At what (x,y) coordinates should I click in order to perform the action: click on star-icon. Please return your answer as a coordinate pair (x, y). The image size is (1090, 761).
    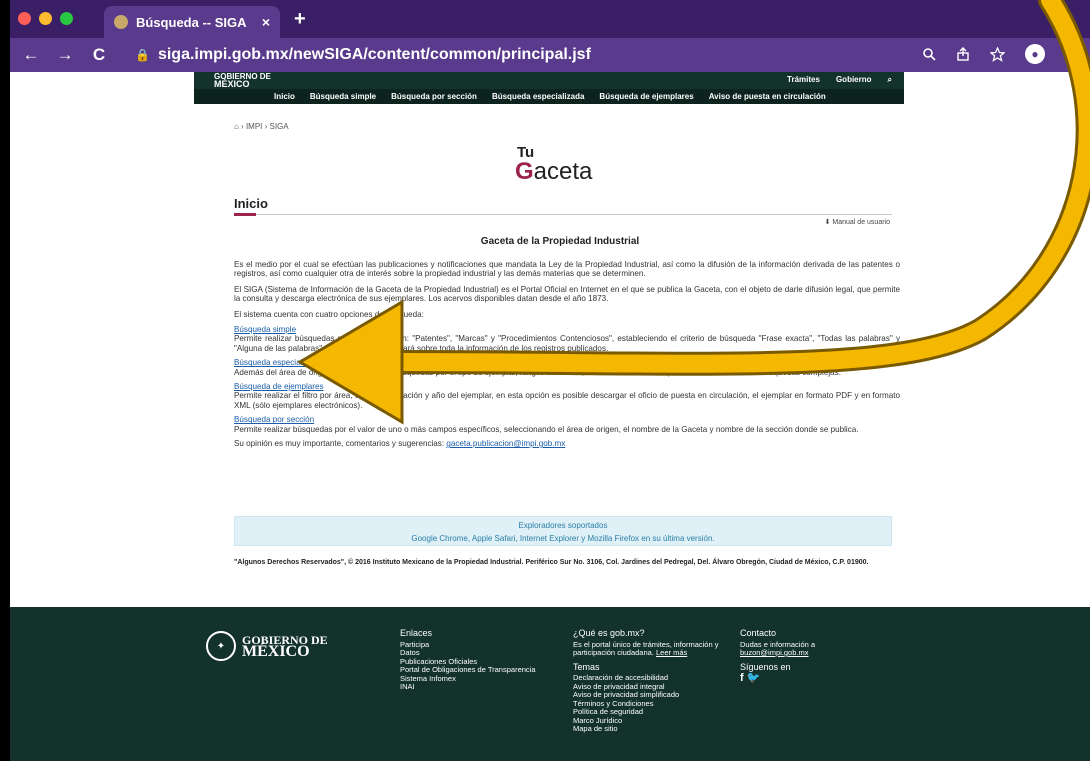
    Looking at the image, I should click on (997, 54).